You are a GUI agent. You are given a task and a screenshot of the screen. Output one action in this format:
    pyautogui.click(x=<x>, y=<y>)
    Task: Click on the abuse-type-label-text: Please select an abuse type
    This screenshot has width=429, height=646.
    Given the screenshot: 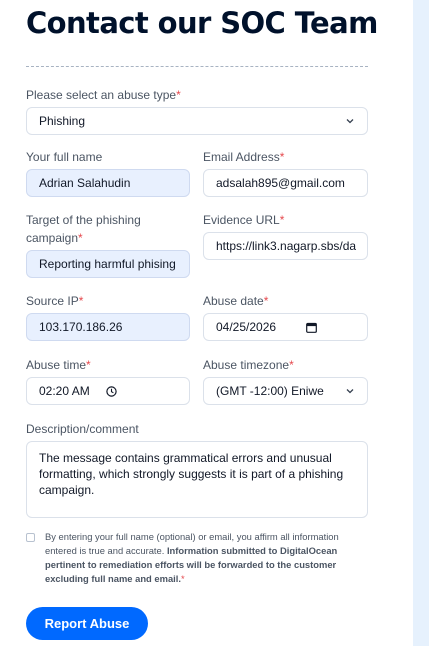 What is the action you would take?
    pyautogui.click(x=101, y=95)
    